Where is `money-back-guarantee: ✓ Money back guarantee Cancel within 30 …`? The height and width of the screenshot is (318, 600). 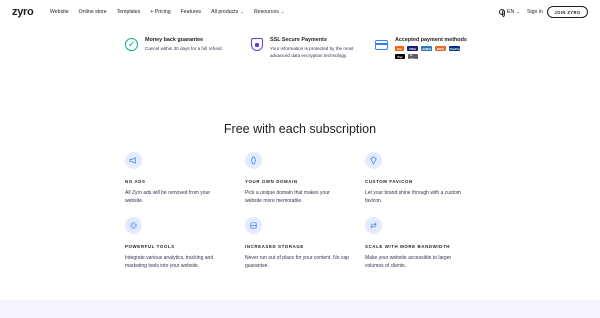 money-back-guarantee: ✓ Money back guarantee Cancel within 30 … is located at coordinates (177, 44).